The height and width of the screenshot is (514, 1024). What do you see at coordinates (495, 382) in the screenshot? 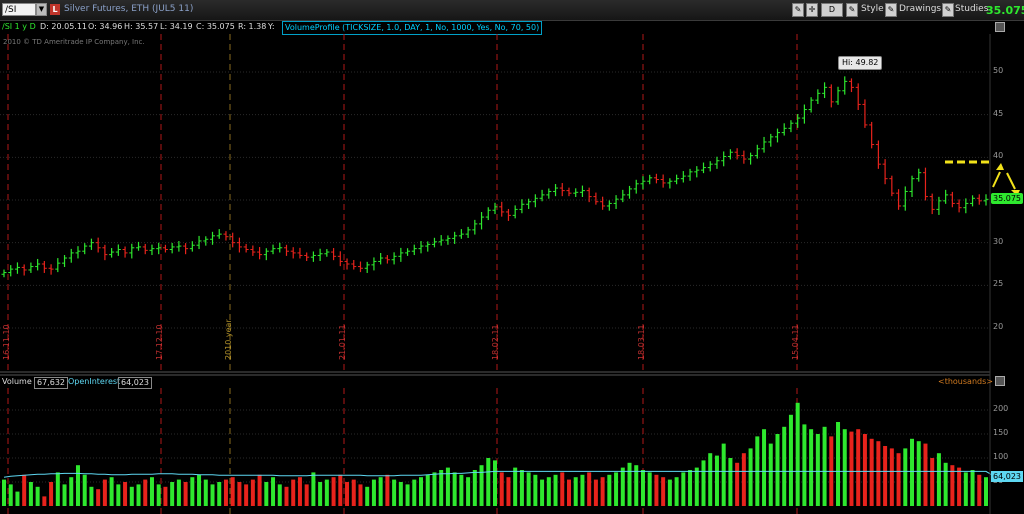
I see `volume-study-bar: Volume 67,632 OpenInterest 64,023` at bounding box center [495, 382].